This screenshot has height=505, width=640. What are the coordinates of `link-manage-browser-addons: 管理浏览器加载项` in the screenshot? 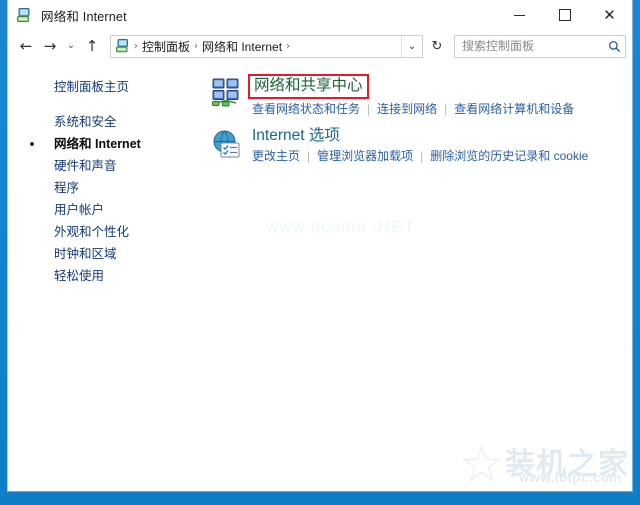 It's located at (365, 156).